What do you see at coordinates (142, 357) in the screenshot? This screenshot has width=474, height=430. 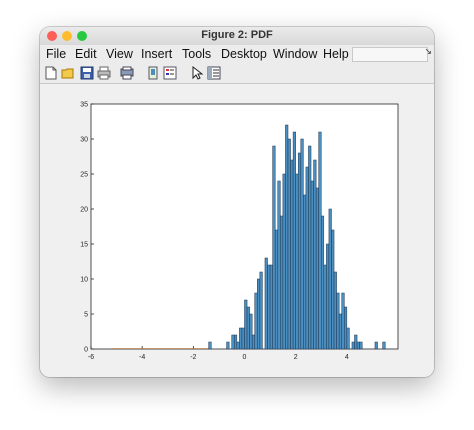 I see `x-tick-label: -4` at bounding box center [142, 357].